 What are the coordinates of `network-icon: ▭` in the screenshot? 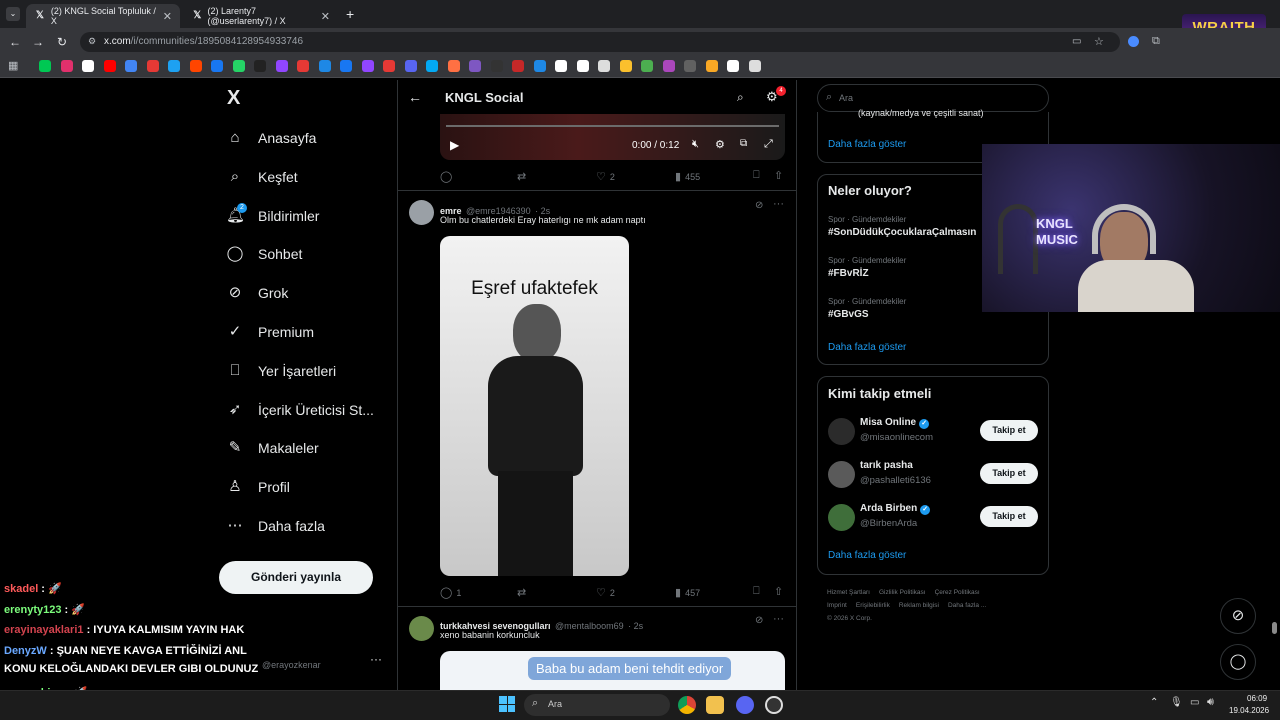 It's located at (1194, 702).